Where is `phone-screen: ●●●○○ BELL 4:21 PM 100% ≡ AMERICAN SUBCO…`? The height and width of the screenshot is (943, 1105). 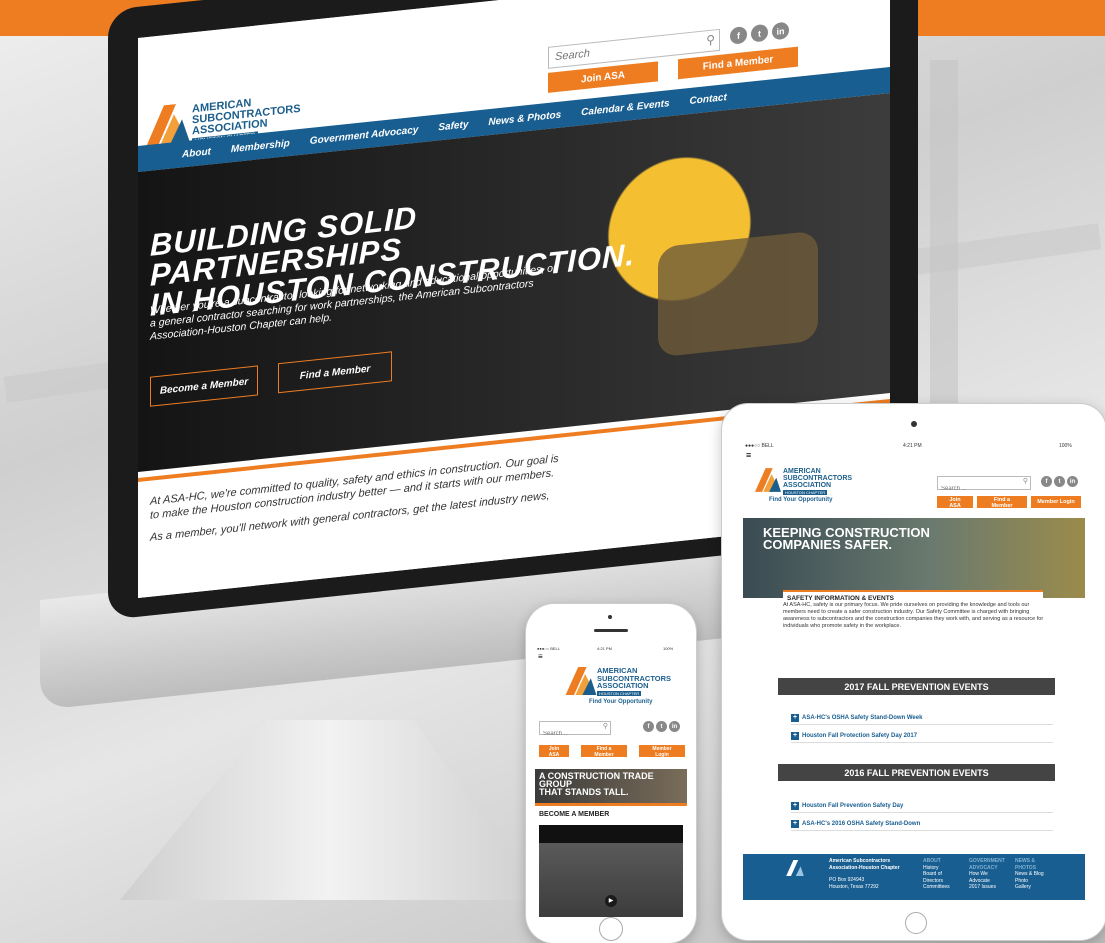
phone-screen: ●●●○○ BELL 4:21 PM 100% ≡ AMERICAN SUBCO… is located at coordinates (611, 781).